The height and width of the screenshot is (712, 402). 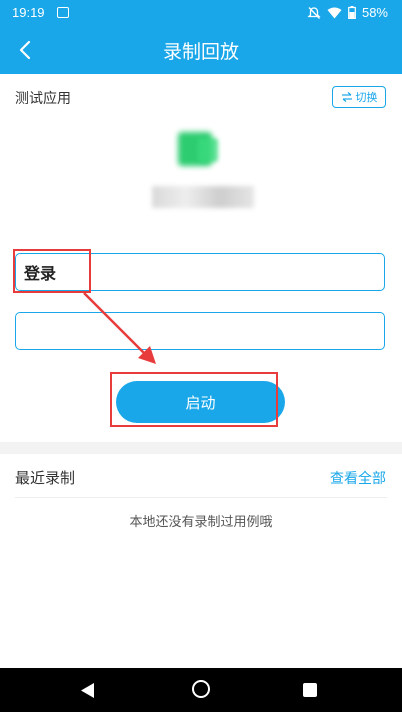 What do you see at coordinates (201, 522) in the screenshot?
I see `empty-message: 本地还没有录制过用例哦` at bounding box center [201, 522].